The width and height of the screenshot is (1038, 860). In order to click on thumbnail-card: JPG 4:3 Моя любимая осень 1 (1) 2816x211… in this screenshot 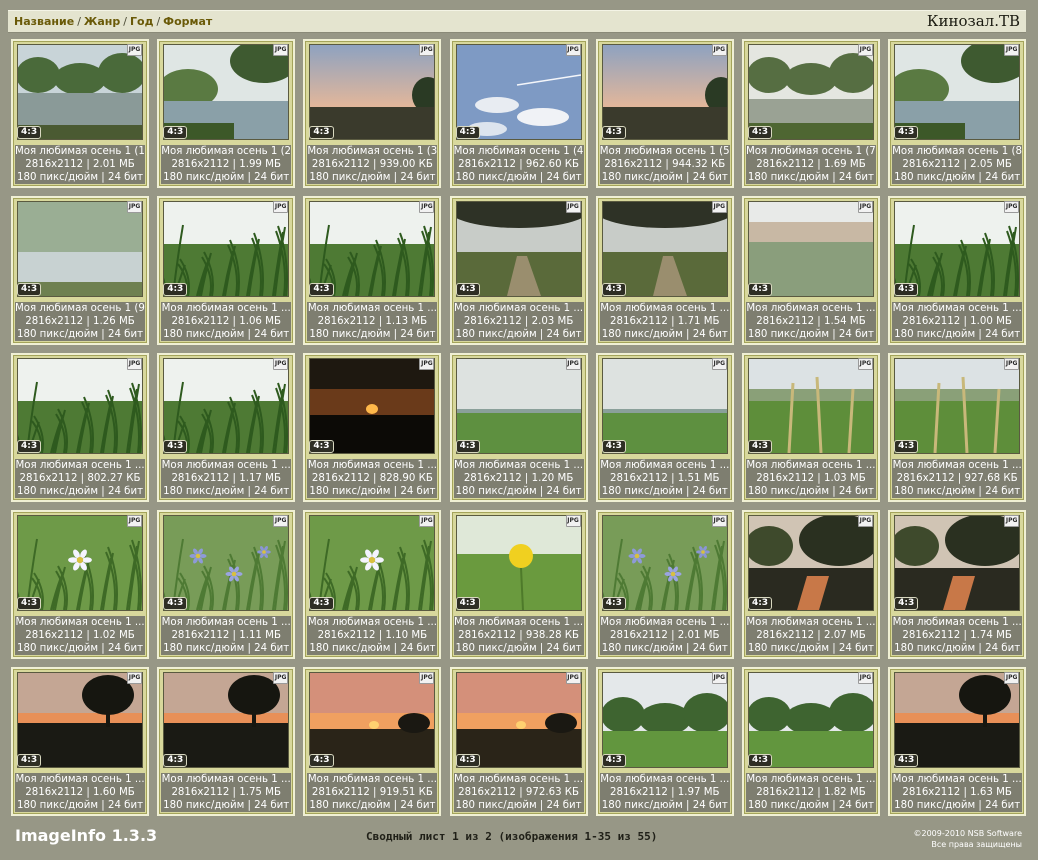, I will do `click(80, 113)`.